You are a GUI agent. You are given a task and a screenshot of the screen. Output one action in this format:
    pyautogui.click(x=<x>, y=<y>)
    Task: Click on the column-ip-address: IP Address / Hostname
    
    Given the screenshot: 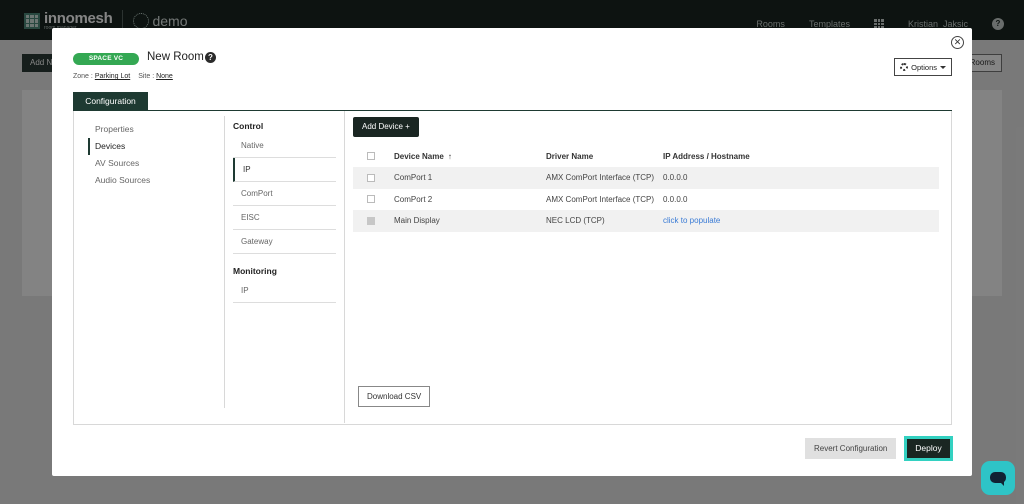 What is the action you would take?
    pyautogui.click(x=801, y=156)
    